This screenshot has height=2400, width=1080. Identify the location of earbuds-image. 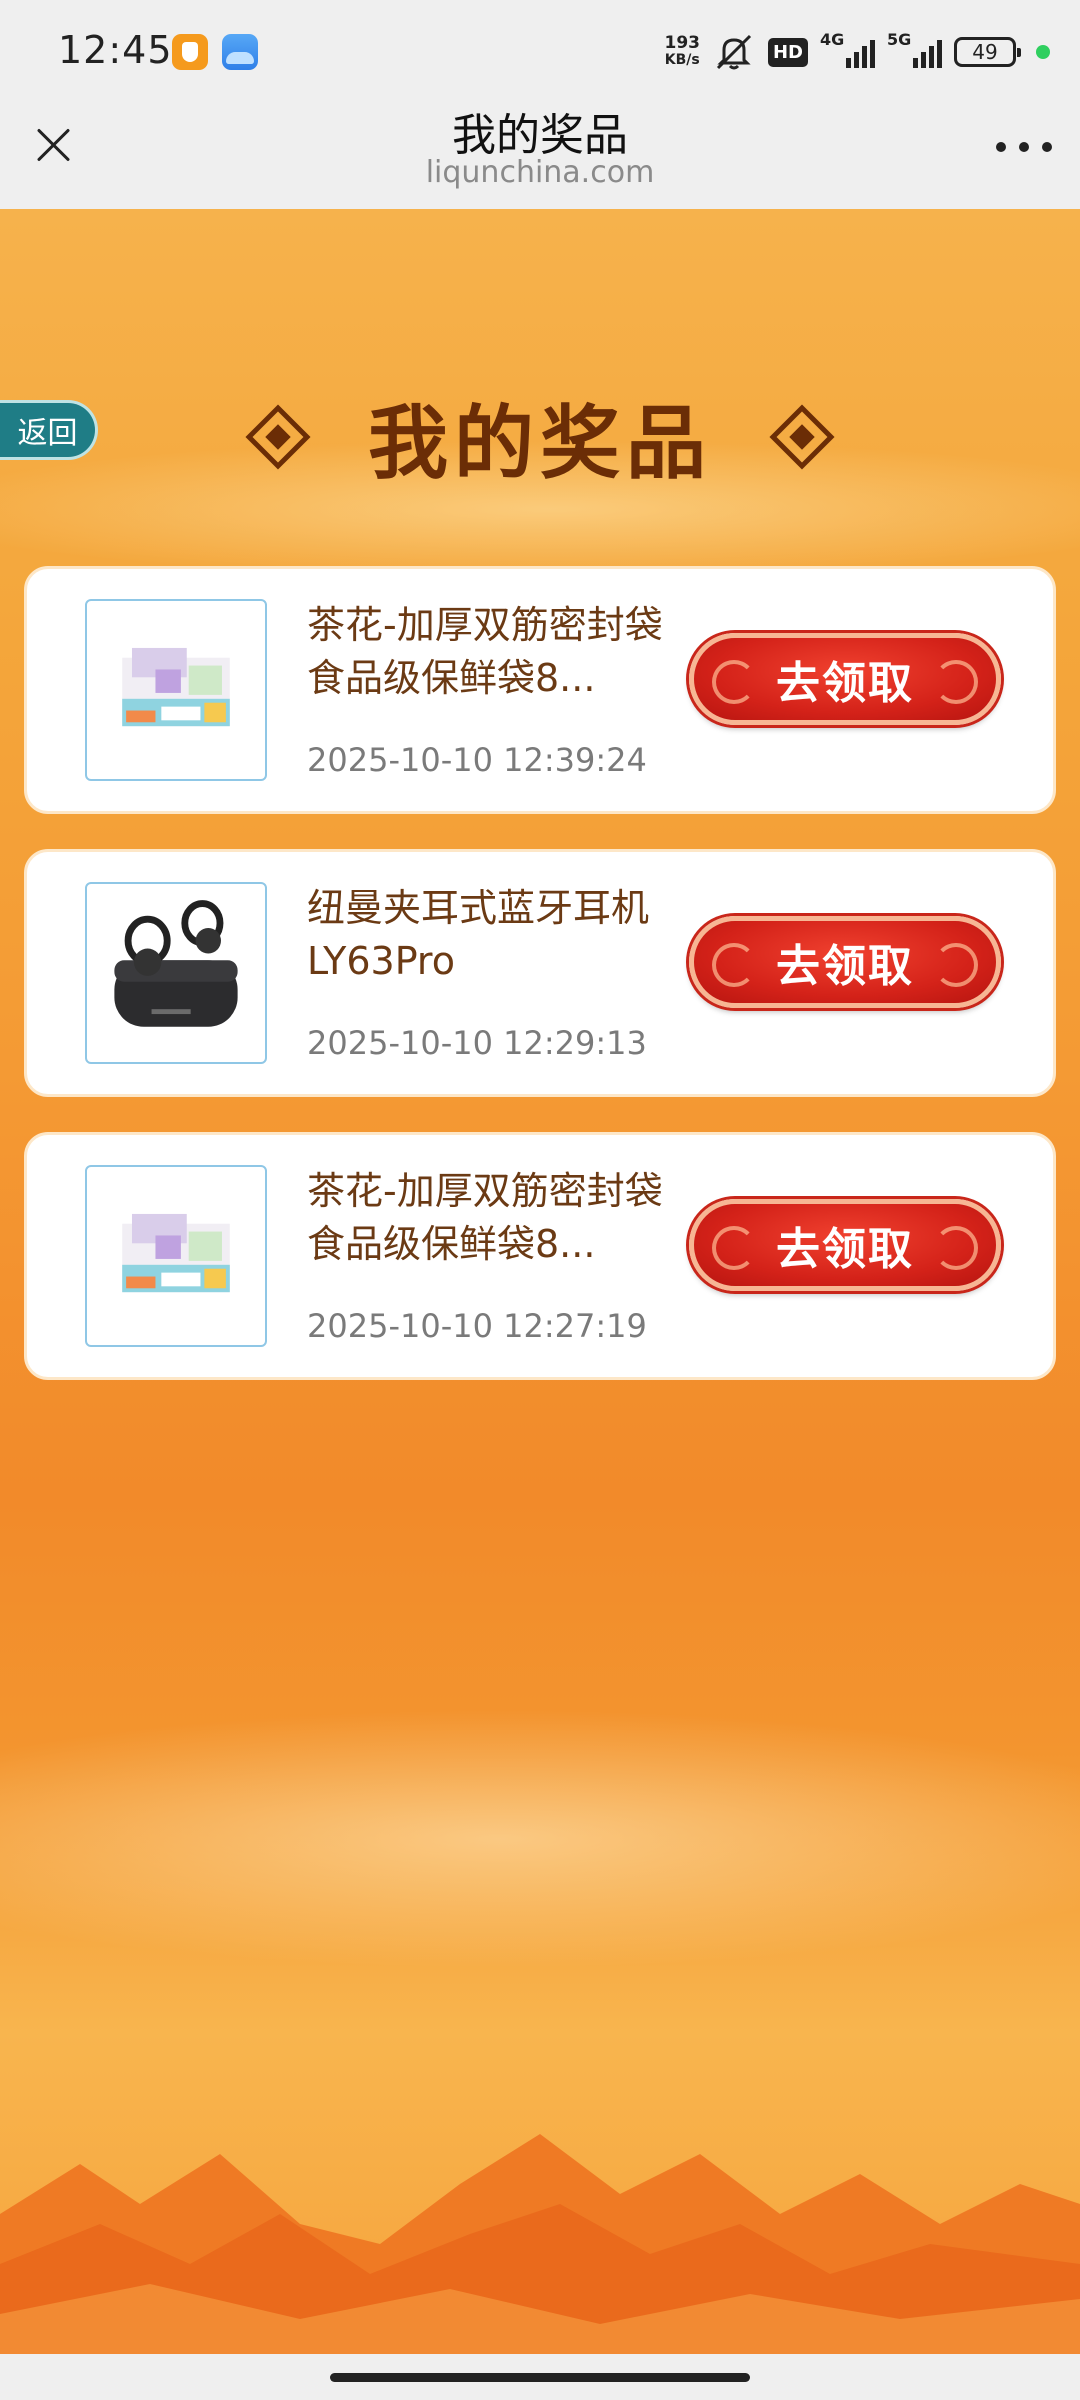
(176, 963).